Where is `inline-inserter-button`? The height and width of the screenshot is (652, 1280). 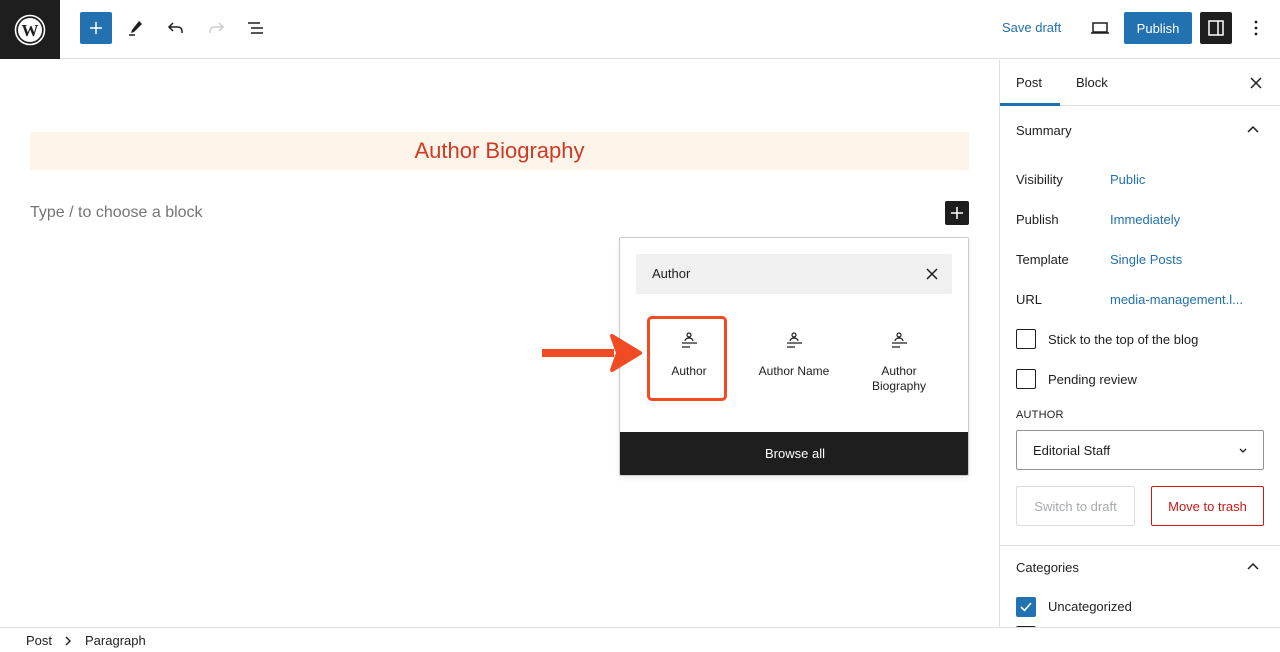 inline-inserter-button is located at coordinates (957, 213).